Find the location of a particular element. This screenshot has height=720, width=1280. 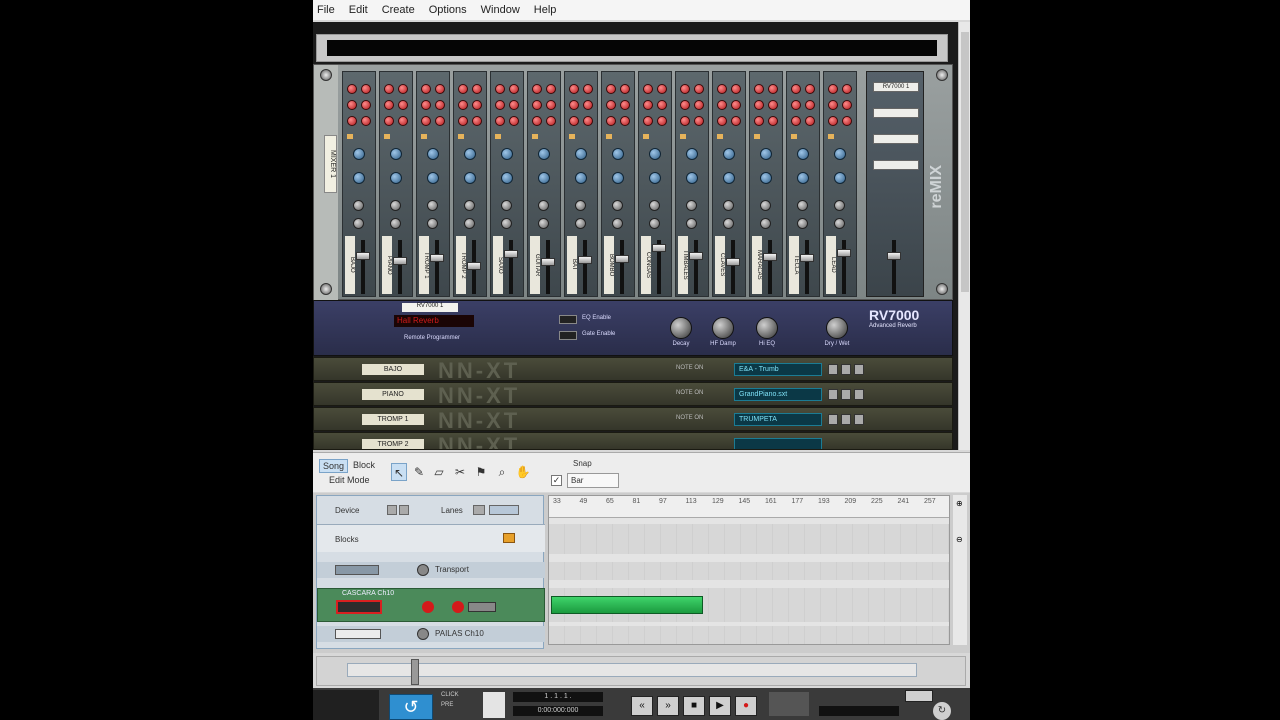

lanes-add-button is located at coordinates (479, 510).